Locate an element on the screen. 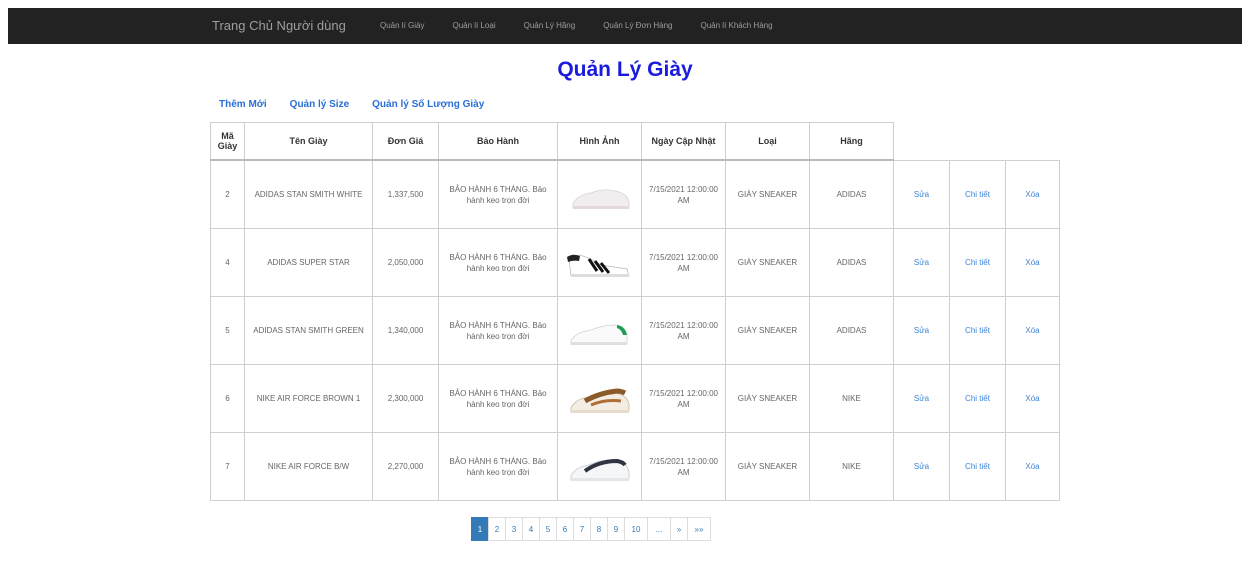 This screenshot has height=582, width=1250. black-white-sneaker-image is located at coordinates (599, 469).